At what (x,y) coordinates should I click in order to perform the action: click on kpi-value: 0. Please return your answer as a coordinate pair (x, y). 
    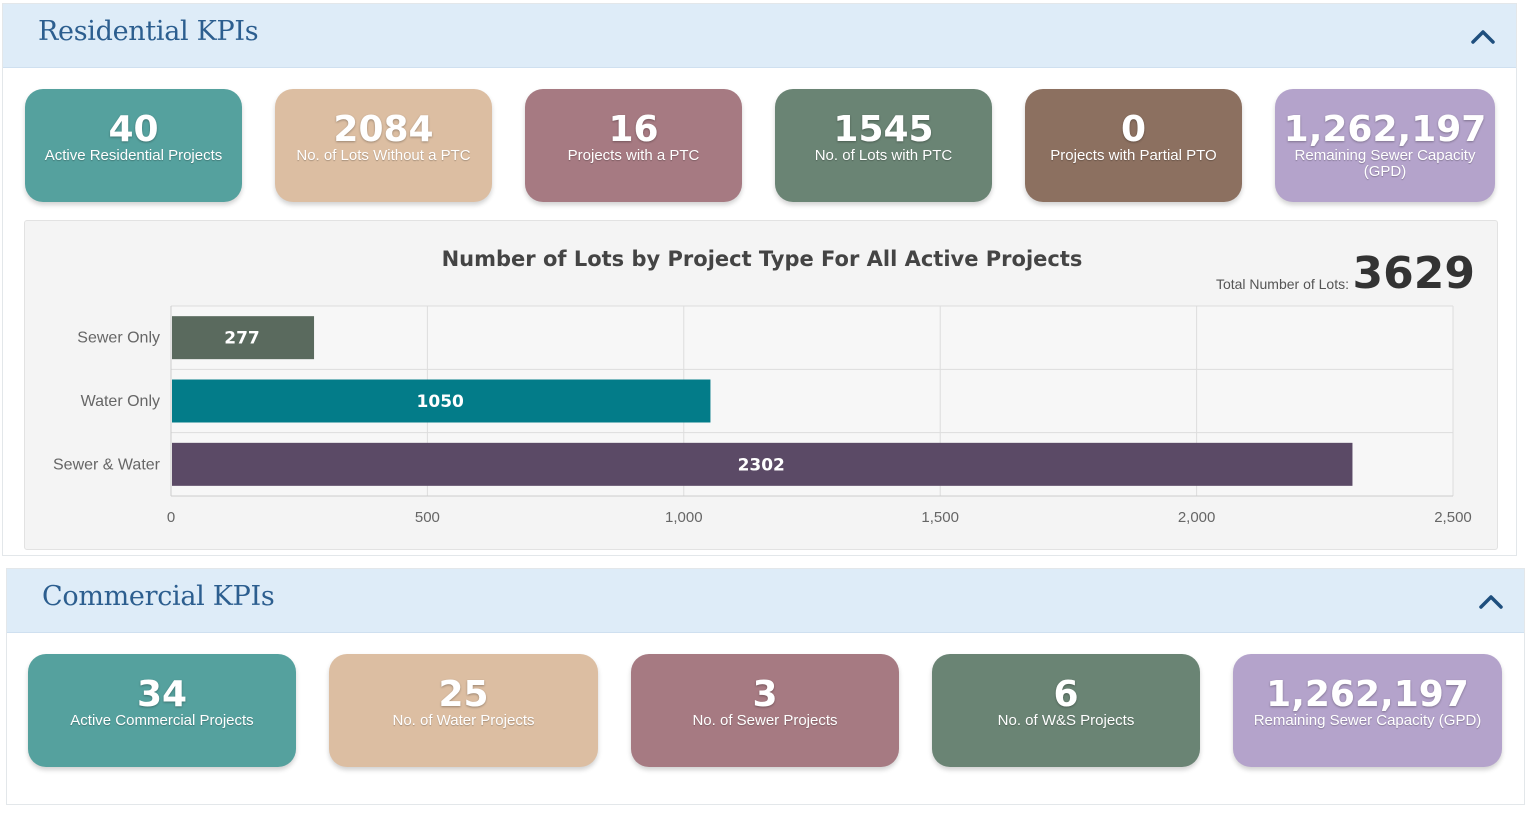
    Looking at the image, I should click on (1133, 129).